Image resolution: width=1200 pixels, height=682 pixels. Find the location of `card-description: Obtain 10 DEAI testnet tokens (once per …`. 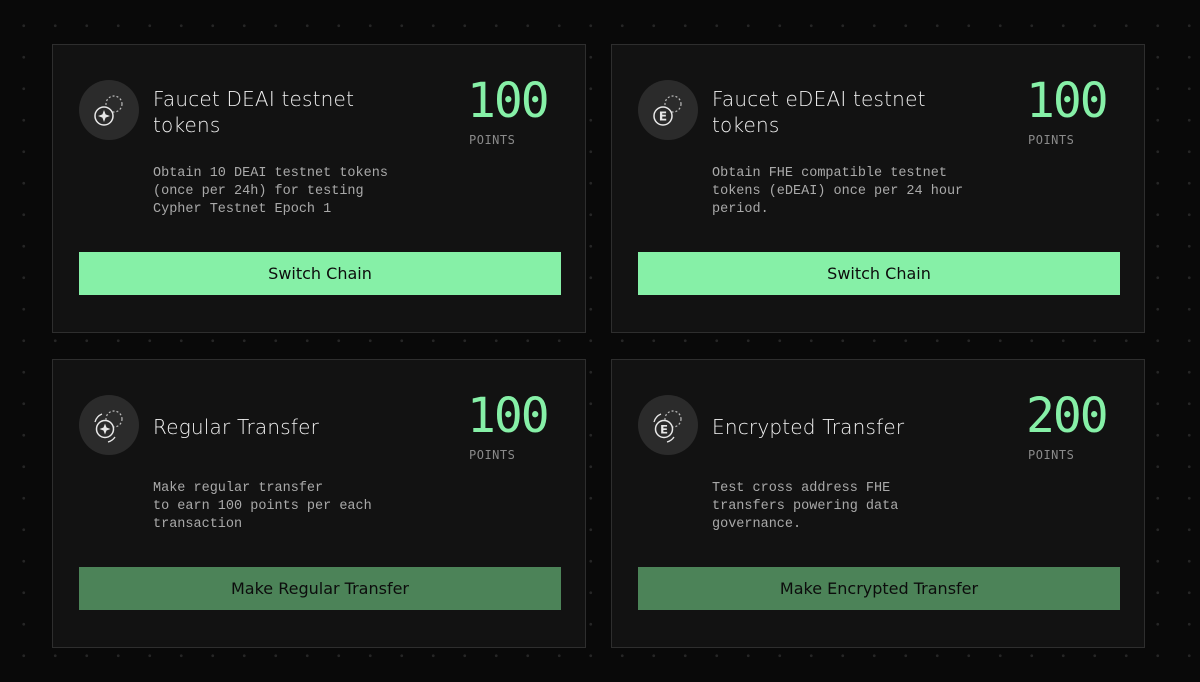

card-description: Obtain 10 DEAI testnet tokens (once per … is located at coordinates (270, 191).